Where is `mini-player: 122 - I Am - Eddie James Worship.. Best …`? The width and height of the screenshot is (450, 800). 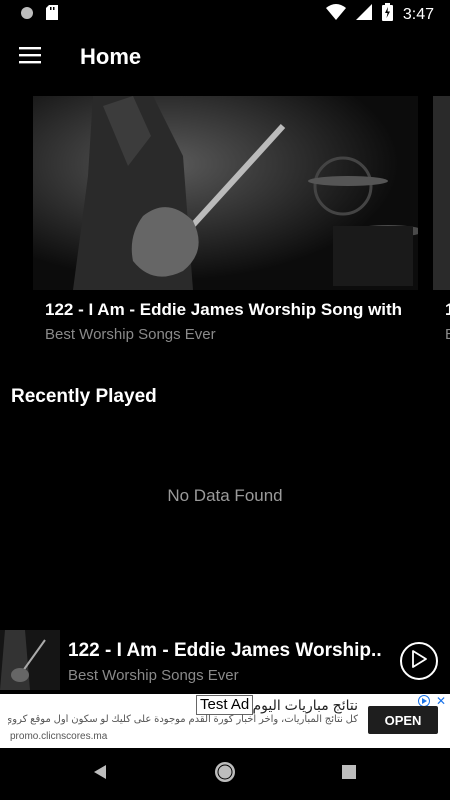 mini-player: 122 - I Am - Eddie James Worship.. Best … is located at coordinates (225, 662).